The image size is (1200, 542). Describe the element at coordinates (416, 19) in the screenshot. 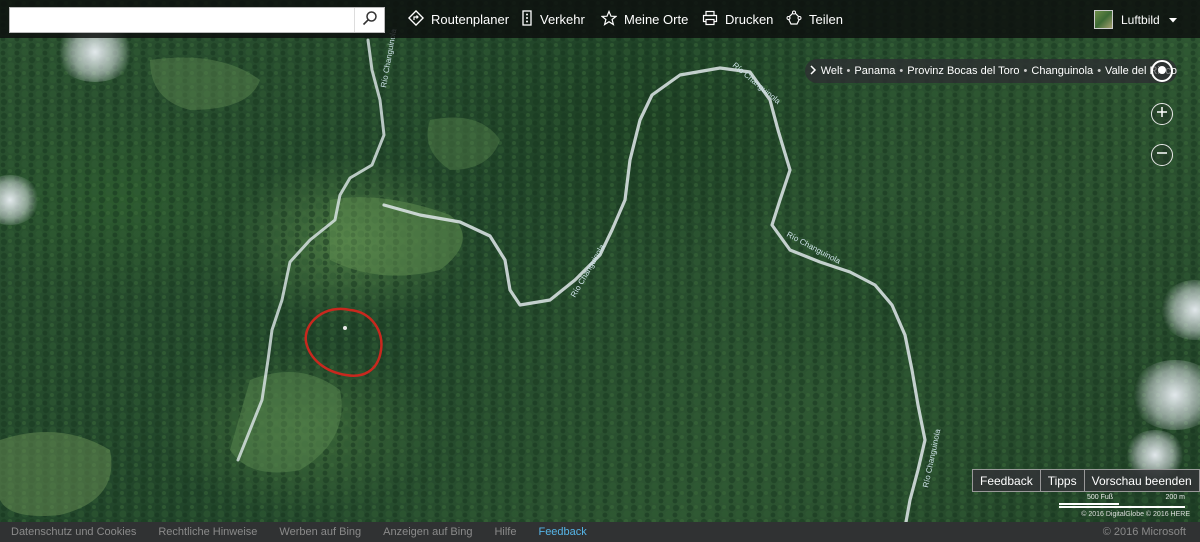

I see `route-icon` at that location.